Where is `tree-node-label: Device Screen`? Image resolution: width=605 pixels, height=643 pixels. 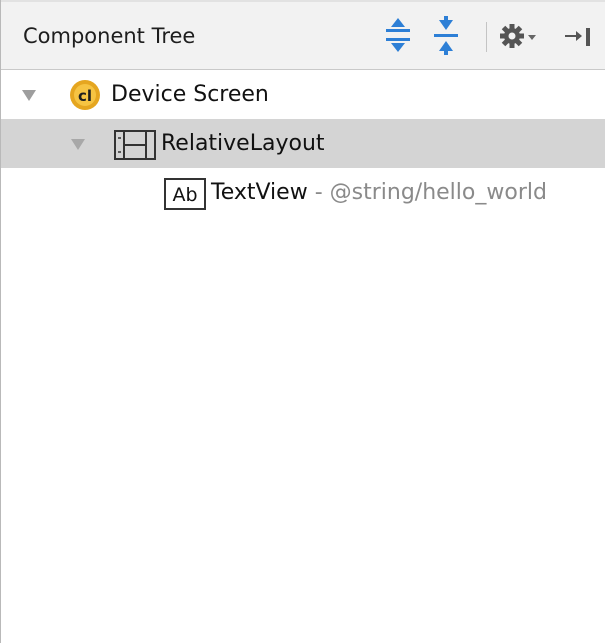 tree-node-label: Device Screen is located at coordinates (190, 94).